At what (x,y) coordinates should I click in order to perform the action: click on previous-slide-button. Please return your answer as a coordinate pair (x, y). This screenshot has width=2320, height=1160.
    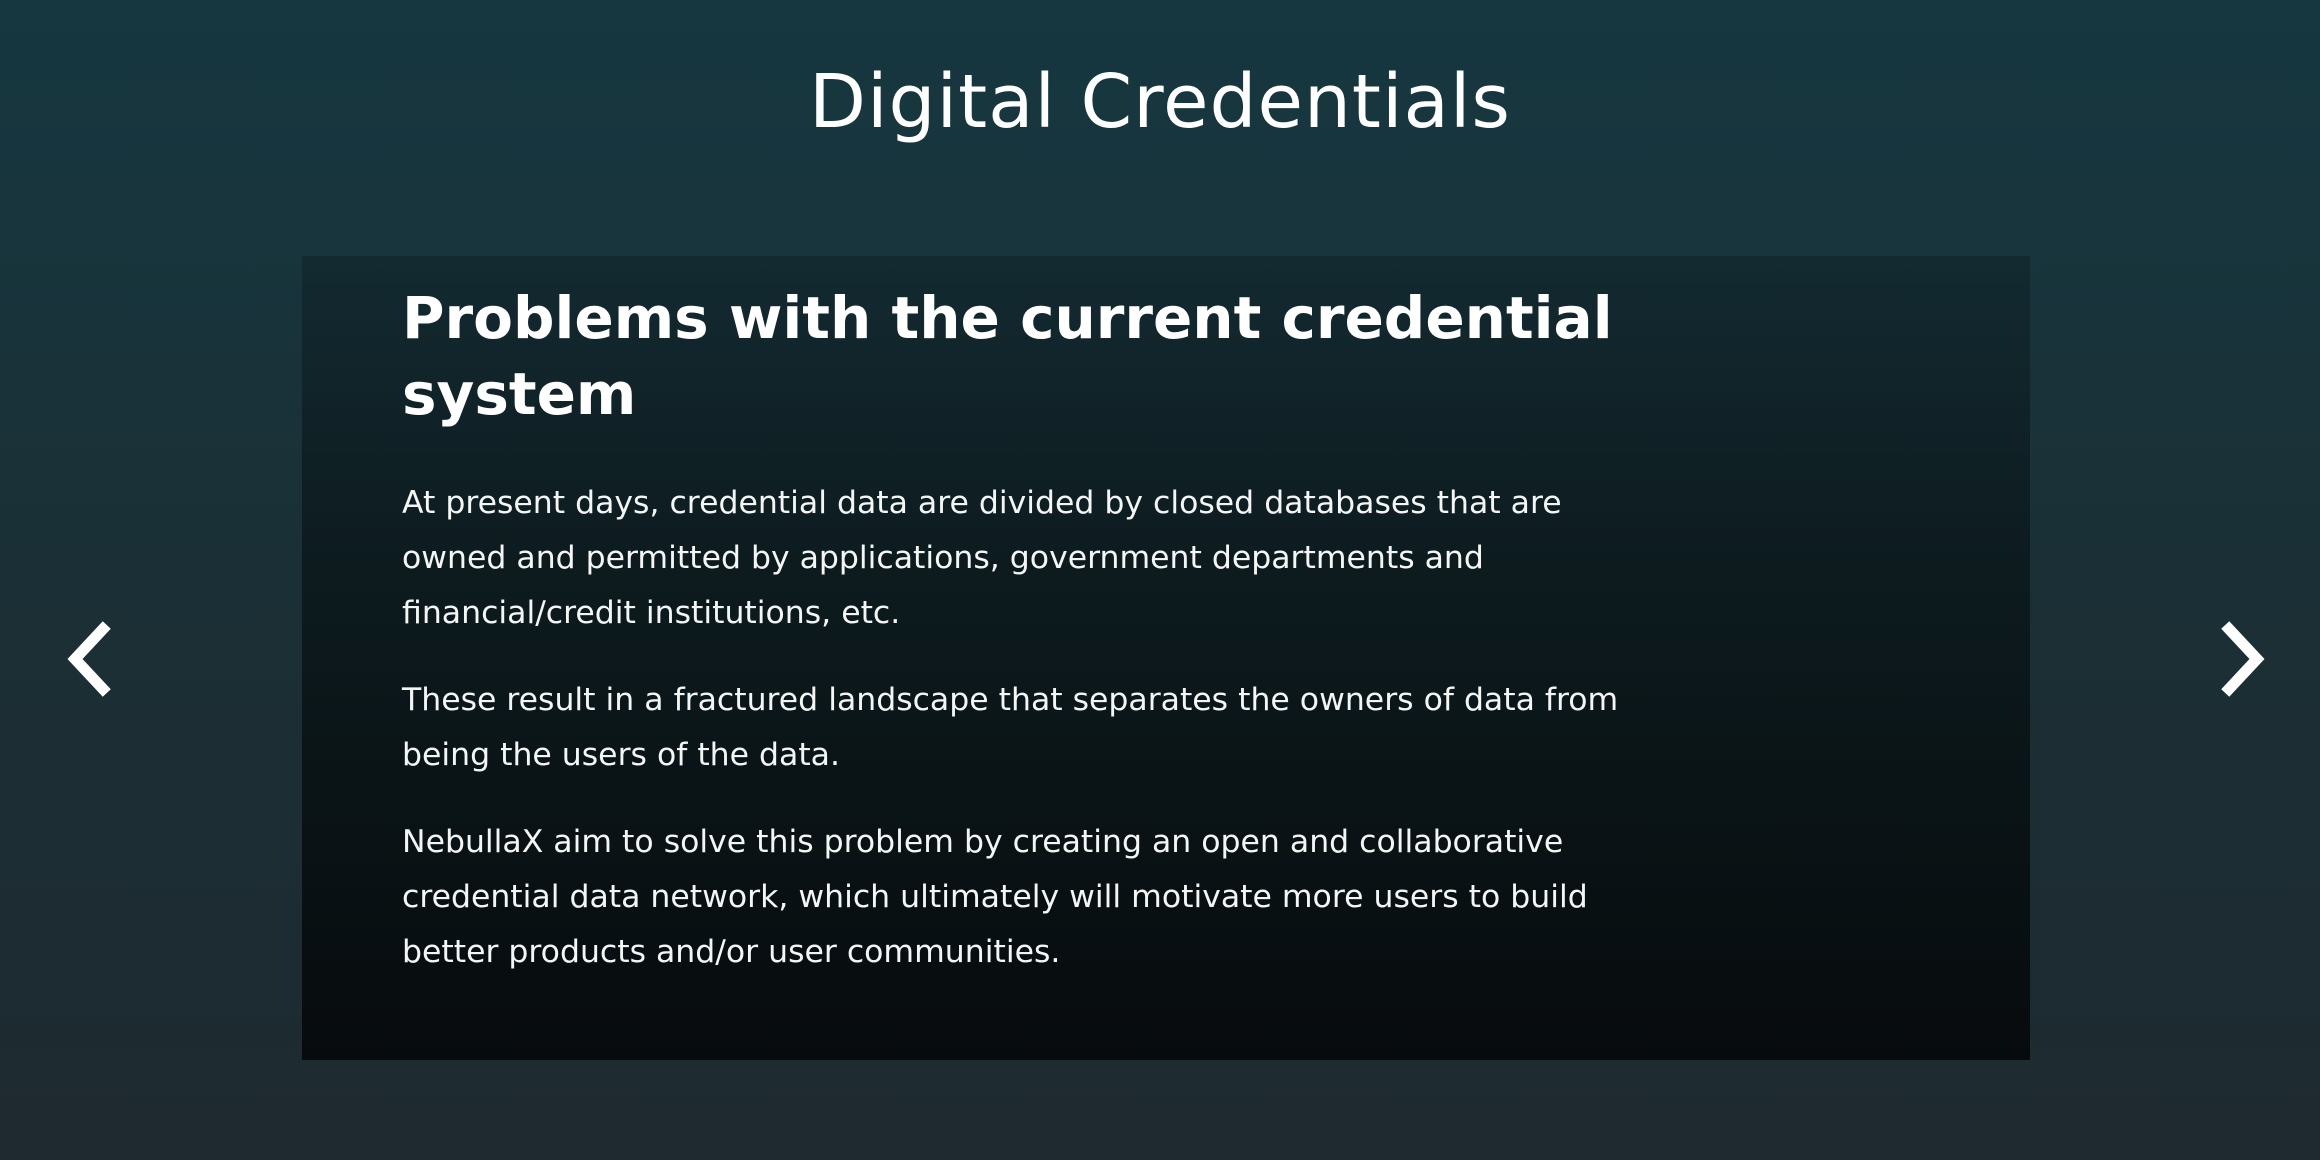
    Looking at the image, I should click on (89, 659).